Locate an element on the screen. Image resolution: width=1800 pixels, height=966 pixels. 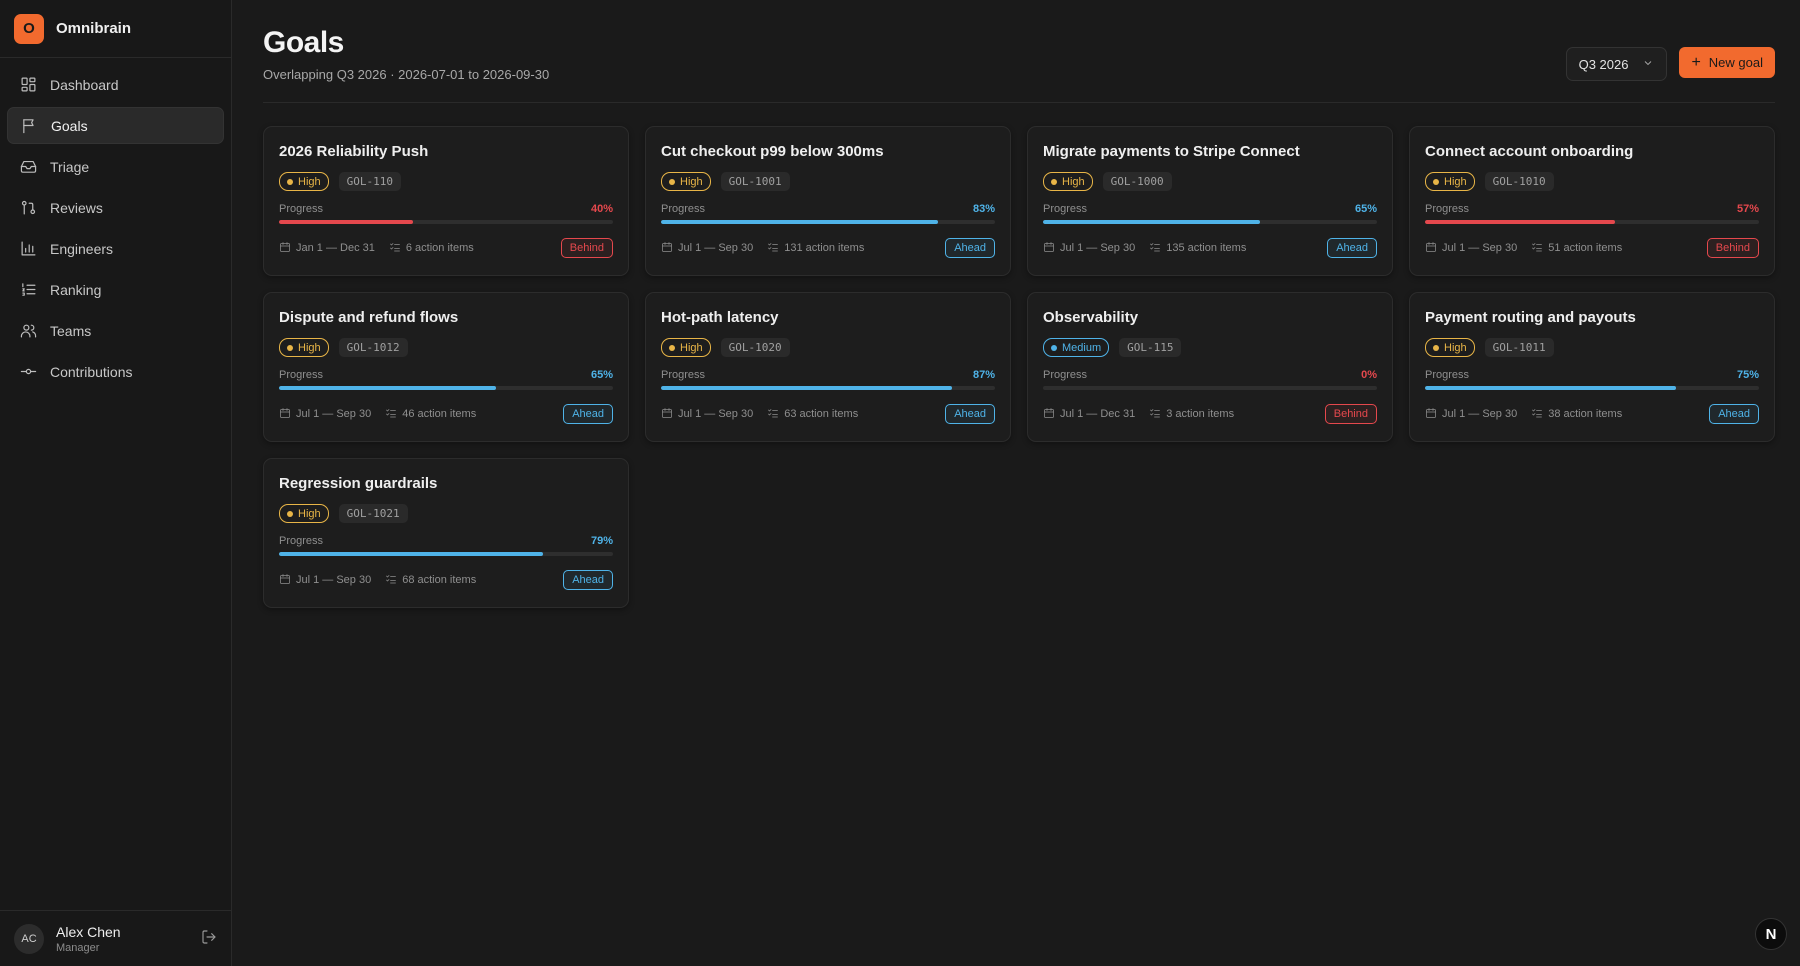
brand-name: Omnibrain is located at coordinates (94, 28).